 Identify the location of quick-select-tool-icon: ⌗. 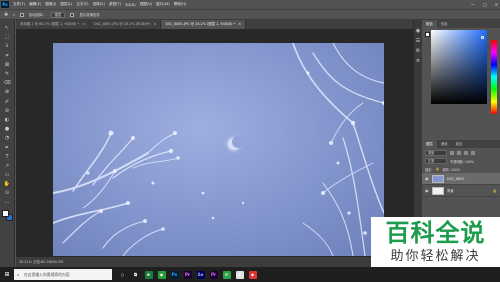
(7, 56).